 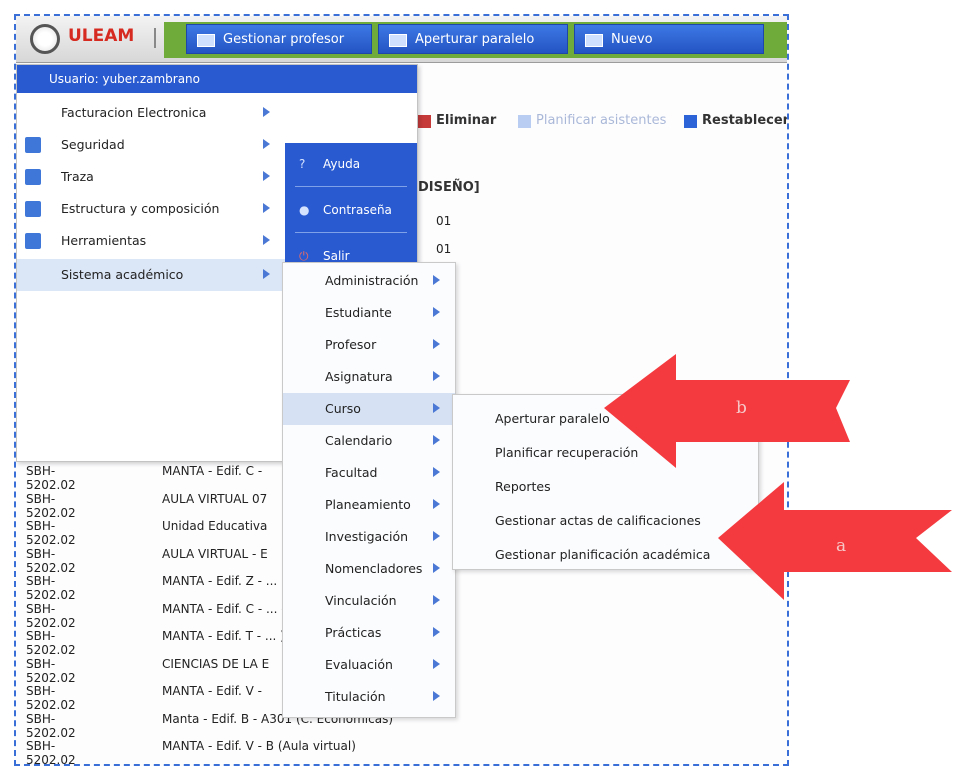 What do you see at coordinates (101, 36) in the screenshot?
I see `brand-name: ULEAM` at bounding box center [101, 36].